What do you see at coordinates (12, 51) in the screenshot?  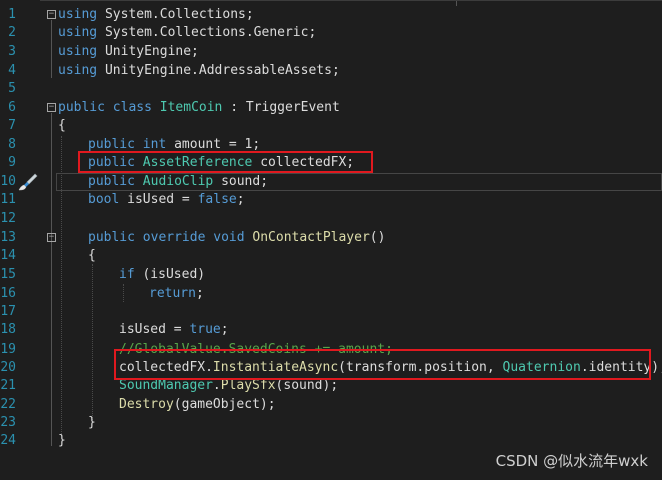 I see `line-number: 3` at bounding box center [12, 51].